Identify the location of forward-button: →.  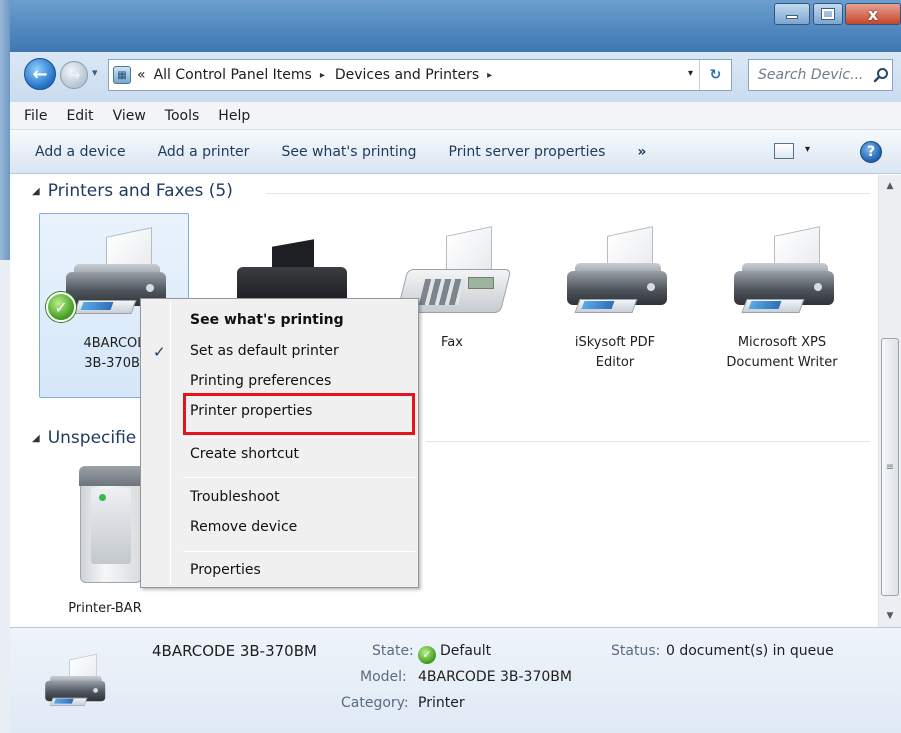
(74, 75).